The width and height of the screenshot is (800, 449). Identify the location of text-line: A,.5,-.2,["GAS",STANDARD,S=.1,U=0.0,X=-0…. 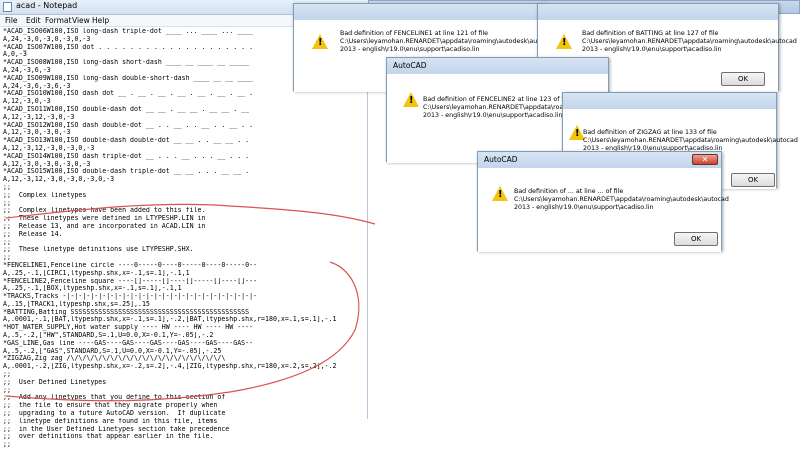
(112, 351).